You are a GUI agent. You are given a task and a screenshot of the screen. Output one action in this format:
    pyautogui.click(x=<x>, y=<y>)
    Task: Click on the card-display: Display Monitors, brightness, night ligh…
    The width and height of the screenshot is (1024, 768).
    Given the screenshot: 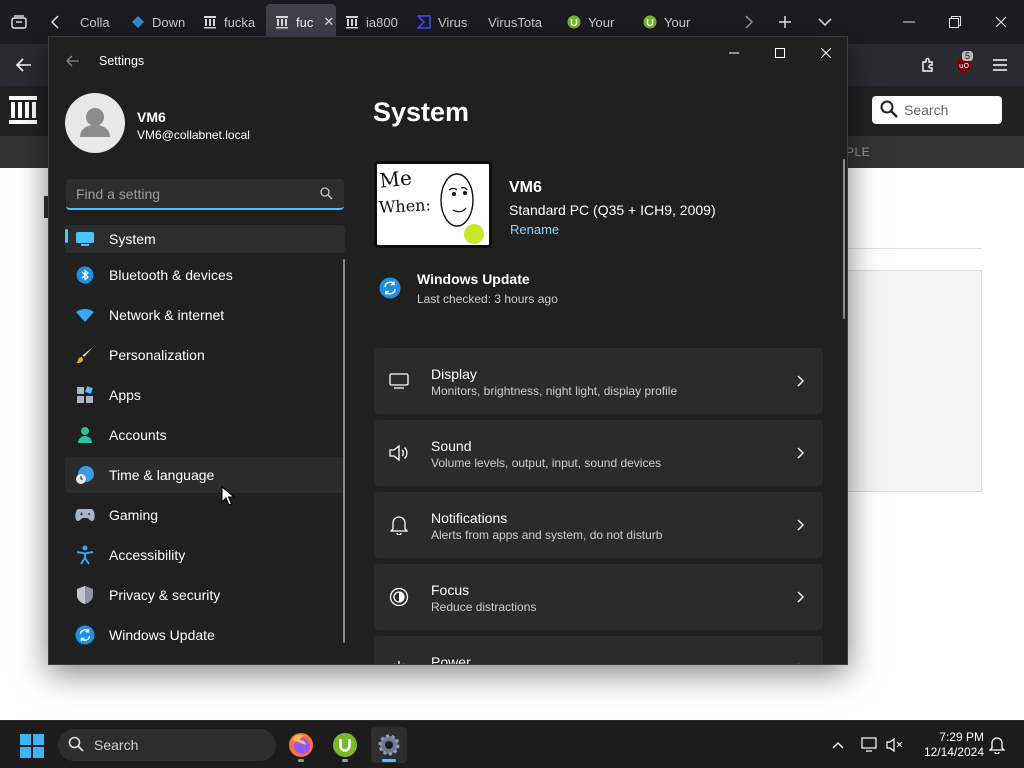 What is the action you would take?
    pyautogui.click(x=598, y=381)
    